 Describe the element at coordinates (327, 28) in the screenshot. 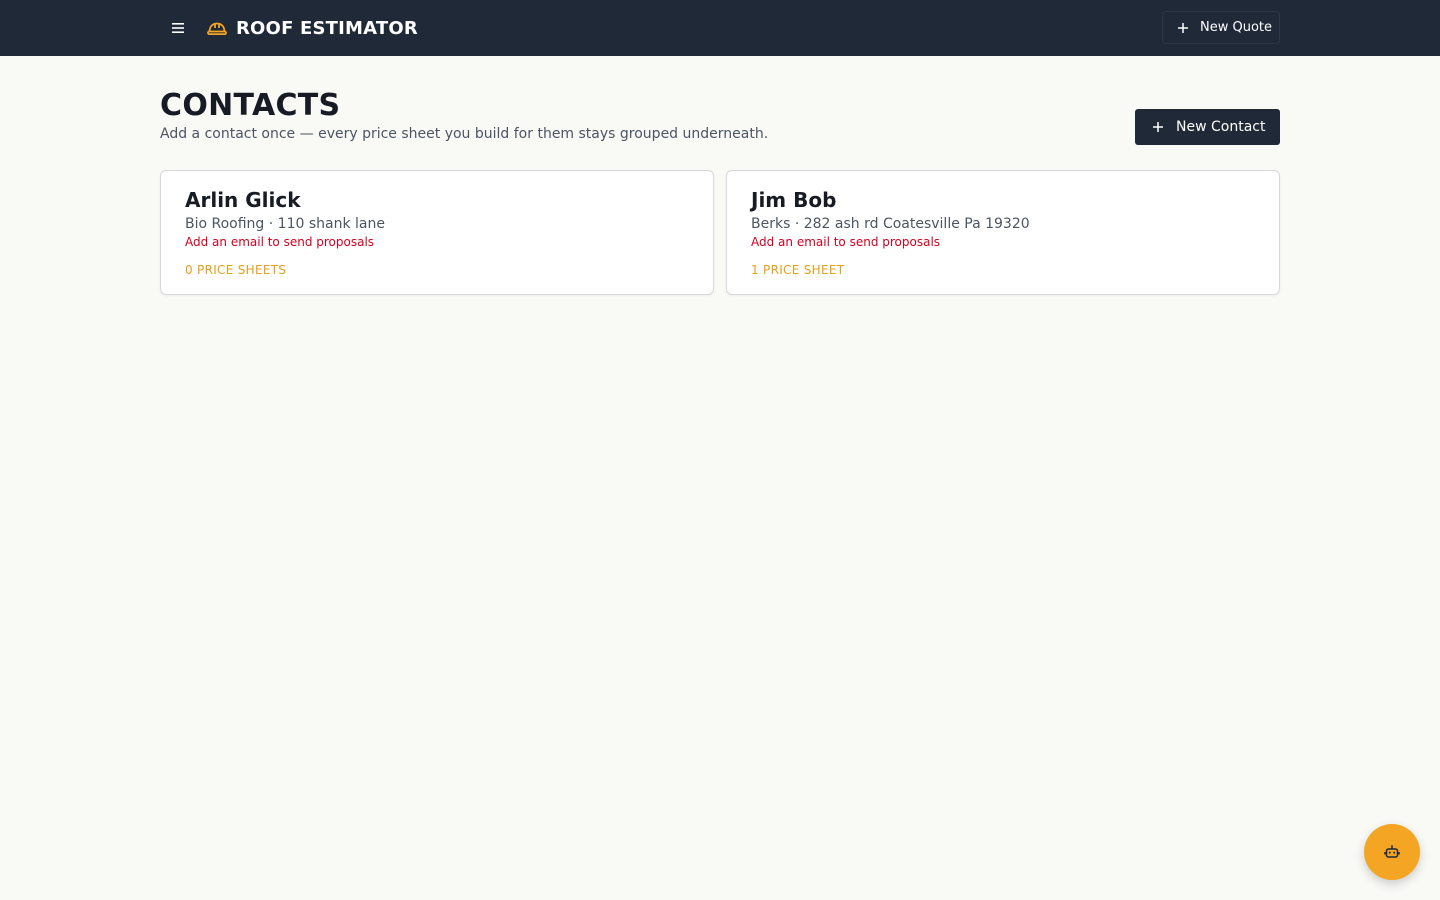

I see `app-title: ROOF ESTIMATOR` at that location.